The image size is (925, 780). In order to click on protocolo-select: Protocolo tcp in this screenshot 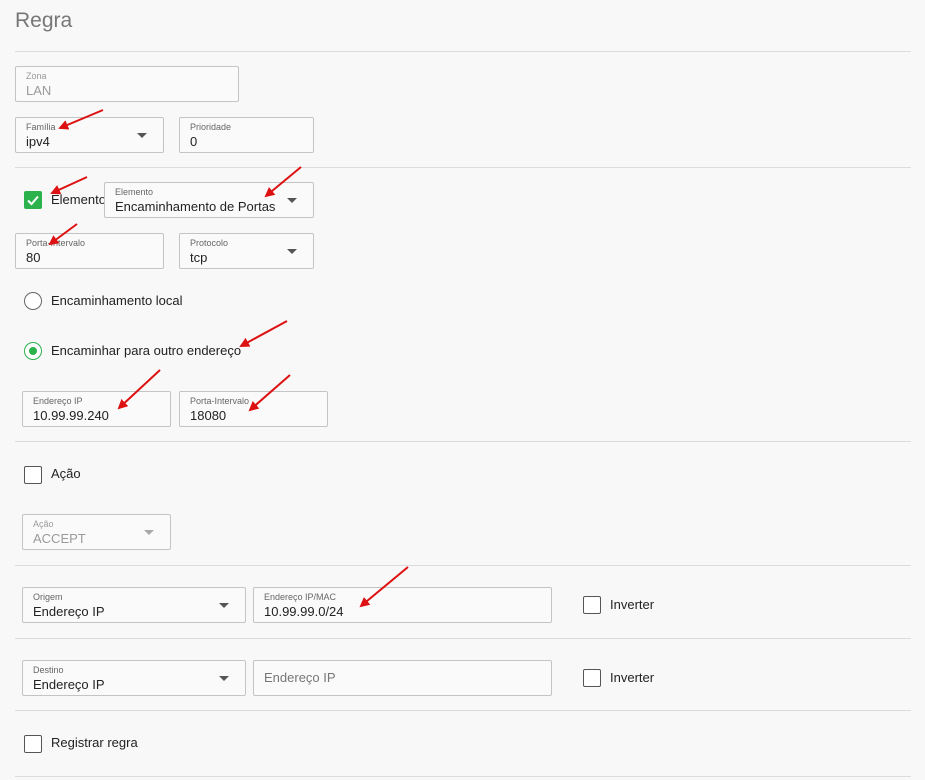, I will do `click(246, 251)`.